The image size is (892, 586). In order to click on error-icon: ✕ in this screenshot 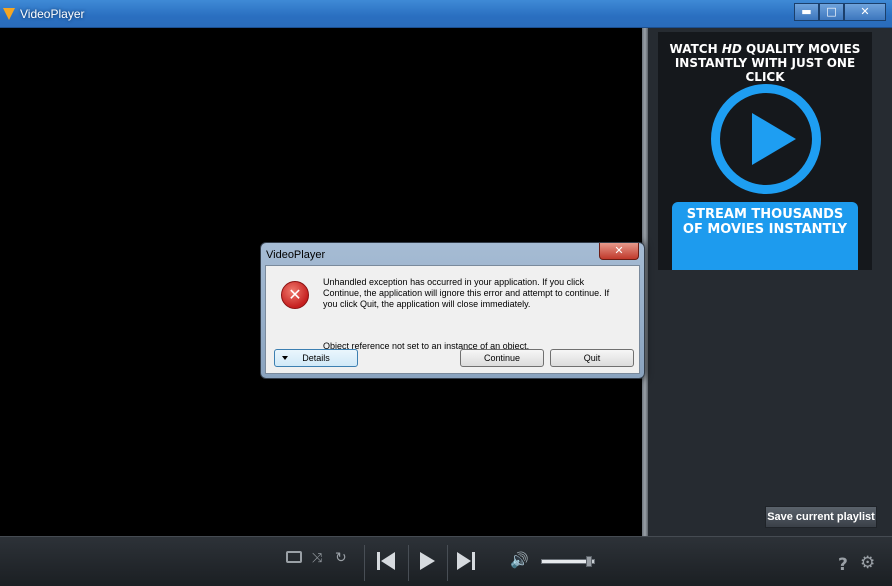, I will do `click(295, 295)`.